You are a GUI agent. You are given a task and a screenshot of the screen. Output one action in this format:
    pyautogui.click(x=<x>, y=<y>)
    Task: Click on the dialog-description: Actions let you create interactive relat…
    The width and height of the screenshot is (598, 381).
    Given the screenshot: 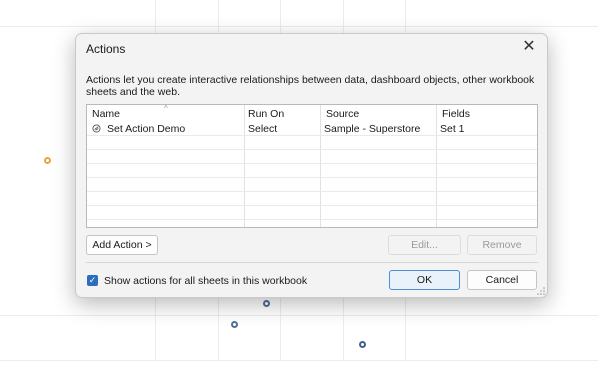 What is the action you would take?
    pyautogui.click(x=310, y=86)
    